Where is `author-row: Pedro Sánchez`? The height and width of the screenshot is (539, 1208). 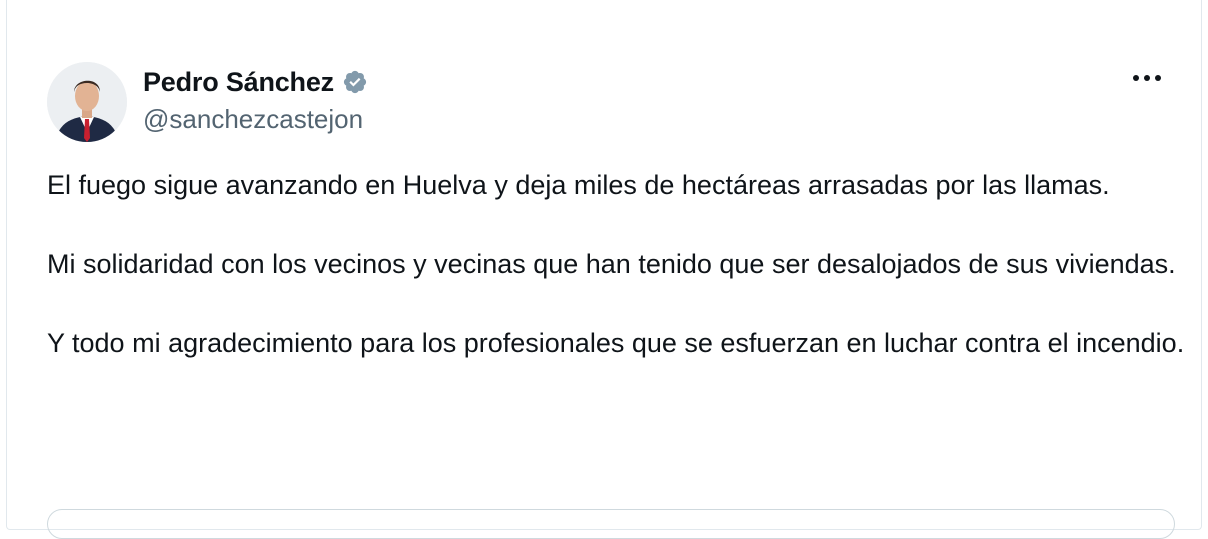 author-row: Pedro Sánchez is located at coordinates (255, 82).